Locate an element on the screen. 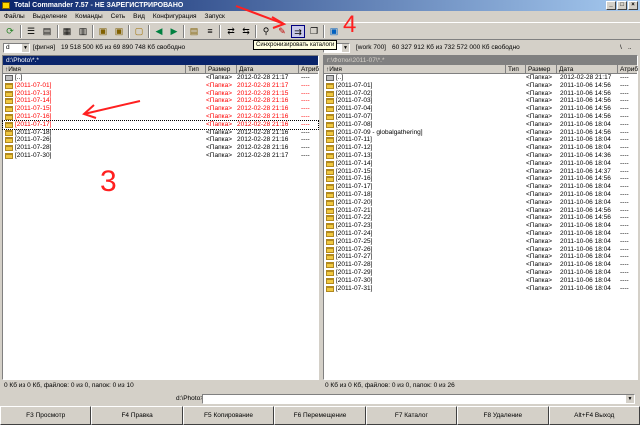  list-item: [2011-07-28] <Папка> 2012-02-28 21:16 ---- is located at coordinates (160, 148).